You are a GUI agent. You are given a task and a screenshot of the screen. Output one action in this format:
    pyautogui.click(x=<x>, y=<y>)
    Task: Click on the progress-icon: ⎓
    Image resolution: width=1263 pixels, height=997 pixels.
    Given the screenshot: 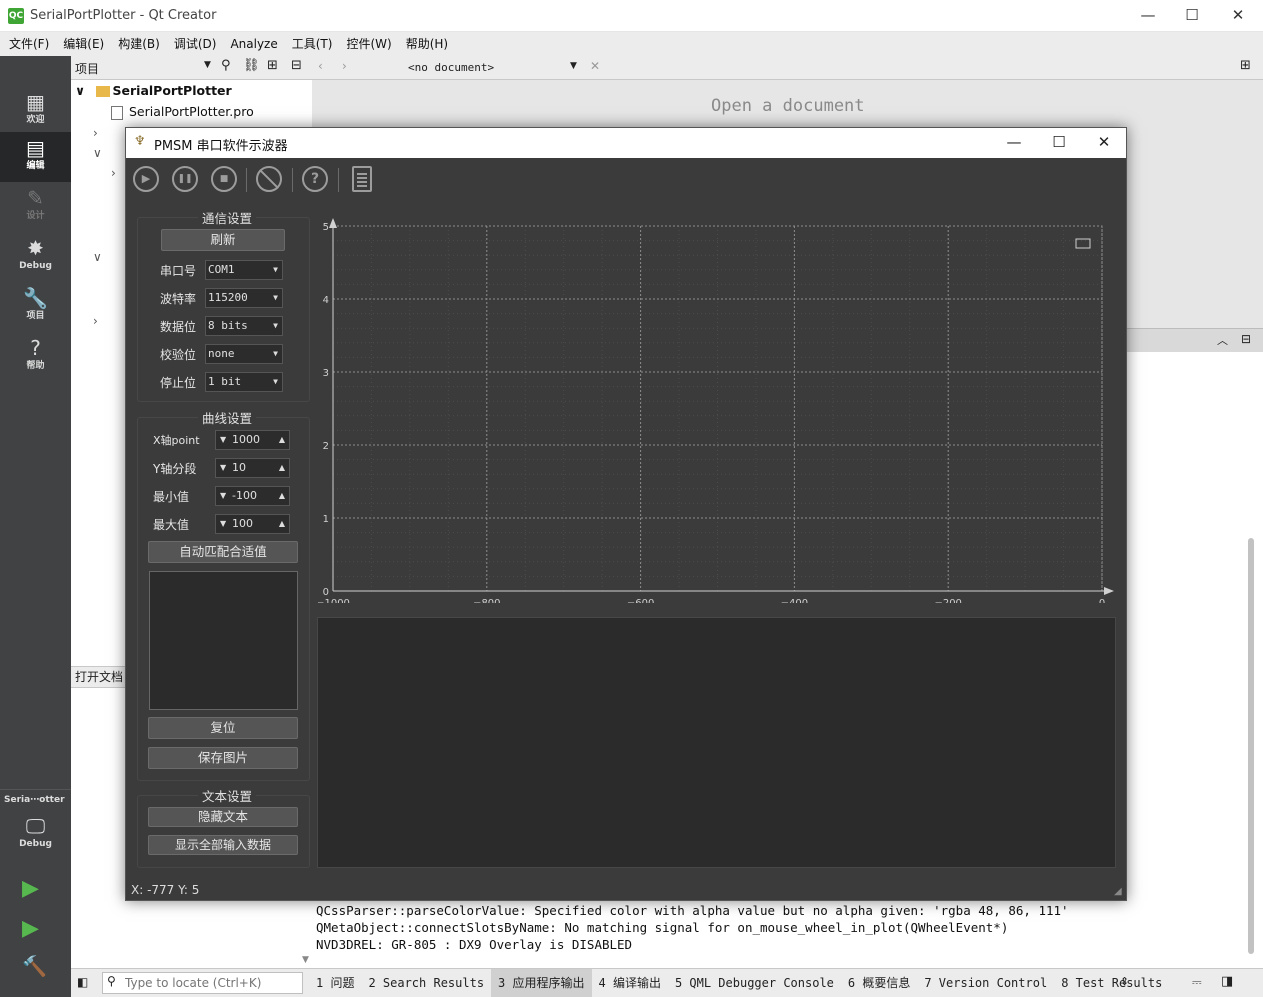 What is the action you would take?
    pyautogui.click(x=1197, y=982)
    